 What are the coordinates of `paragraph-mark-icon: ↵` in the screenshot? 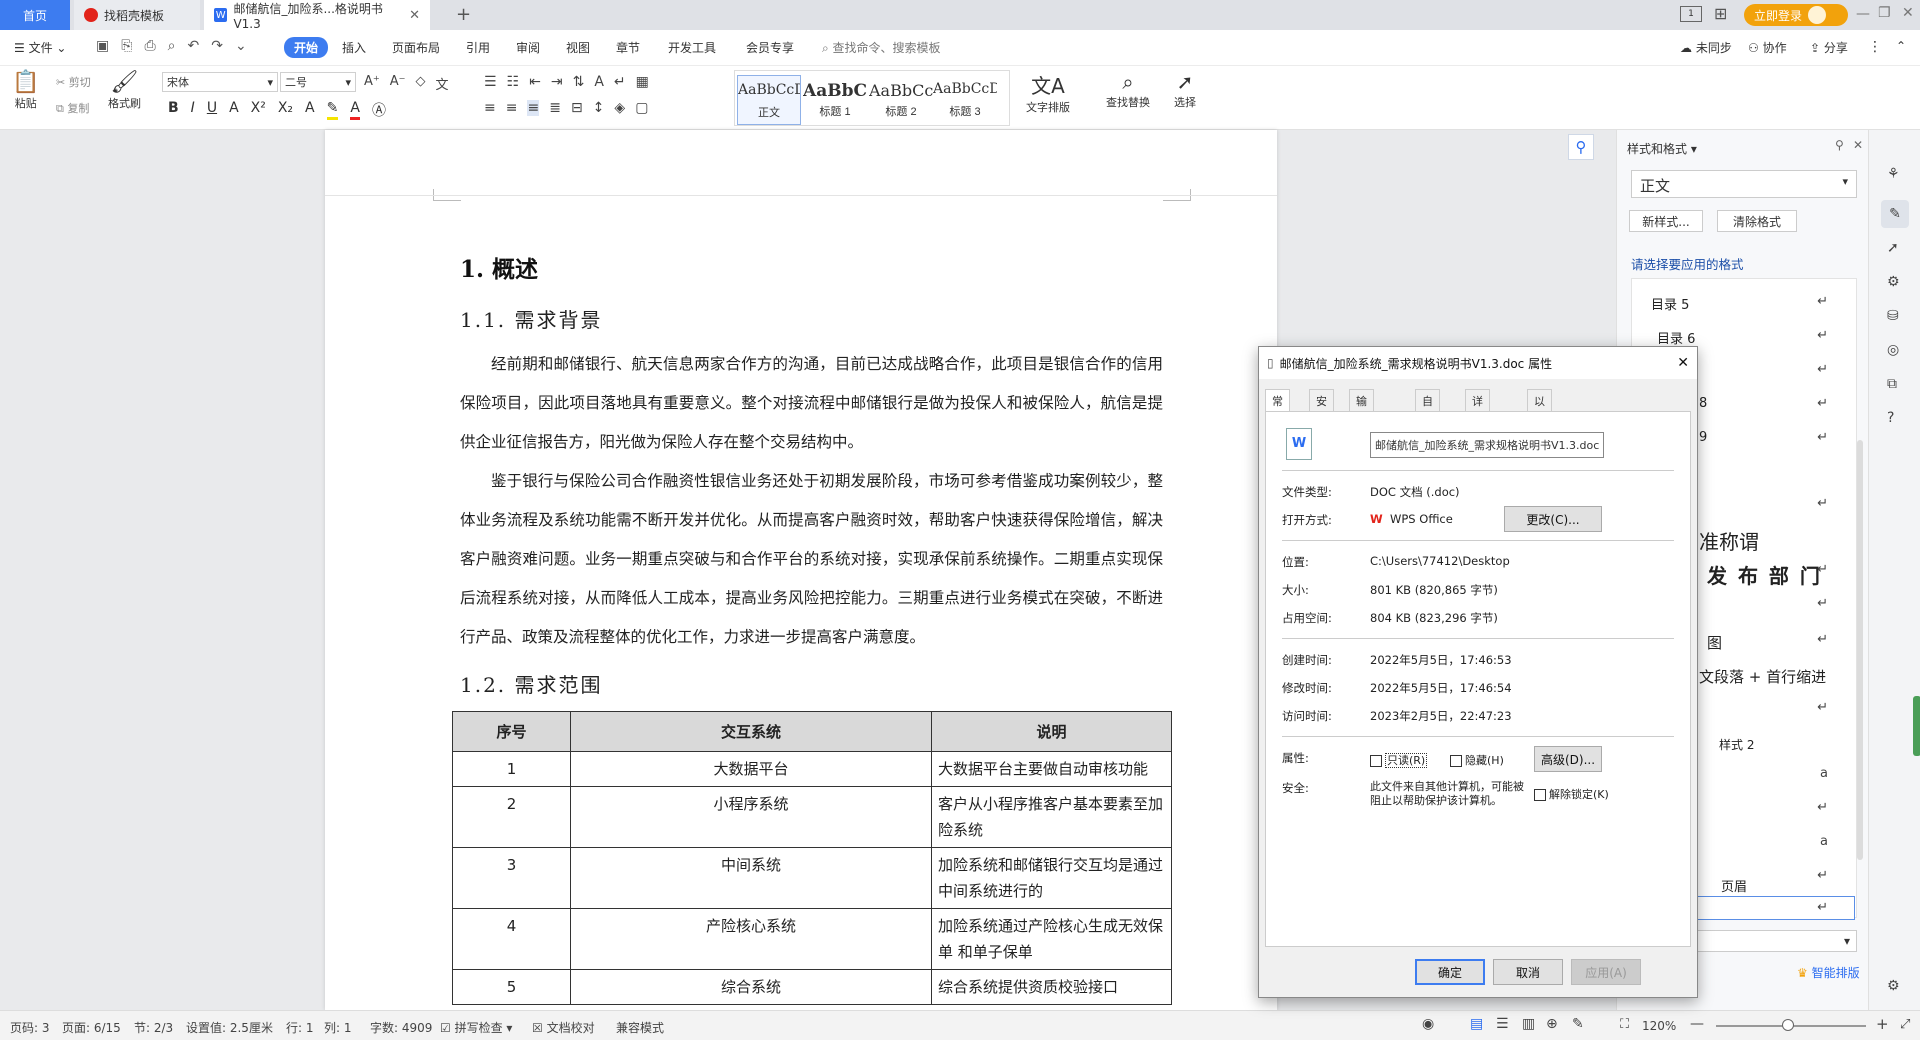 It's located at (620, 82).